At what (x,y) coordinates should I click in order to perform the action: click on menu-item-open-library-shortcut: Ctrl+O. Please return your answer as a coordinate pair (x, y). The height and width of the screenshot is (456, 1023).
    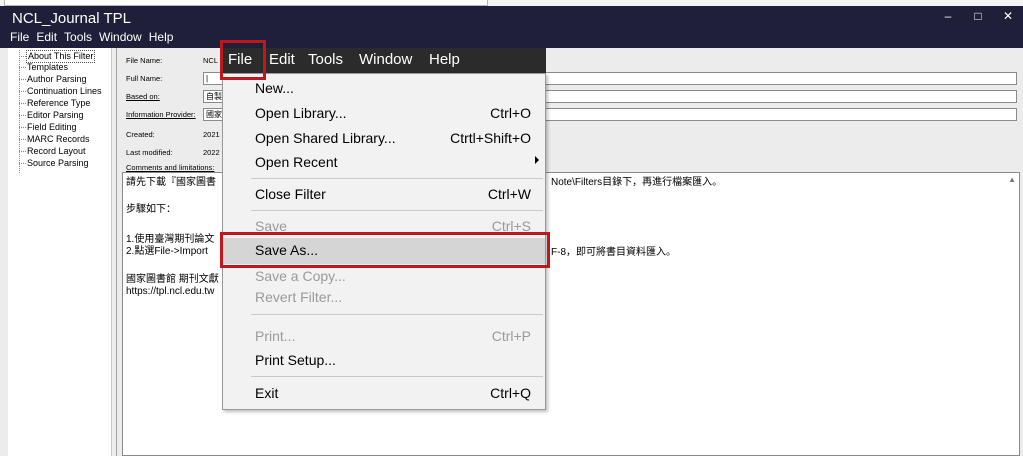
    Looking at the image, I should click on (510, 113).